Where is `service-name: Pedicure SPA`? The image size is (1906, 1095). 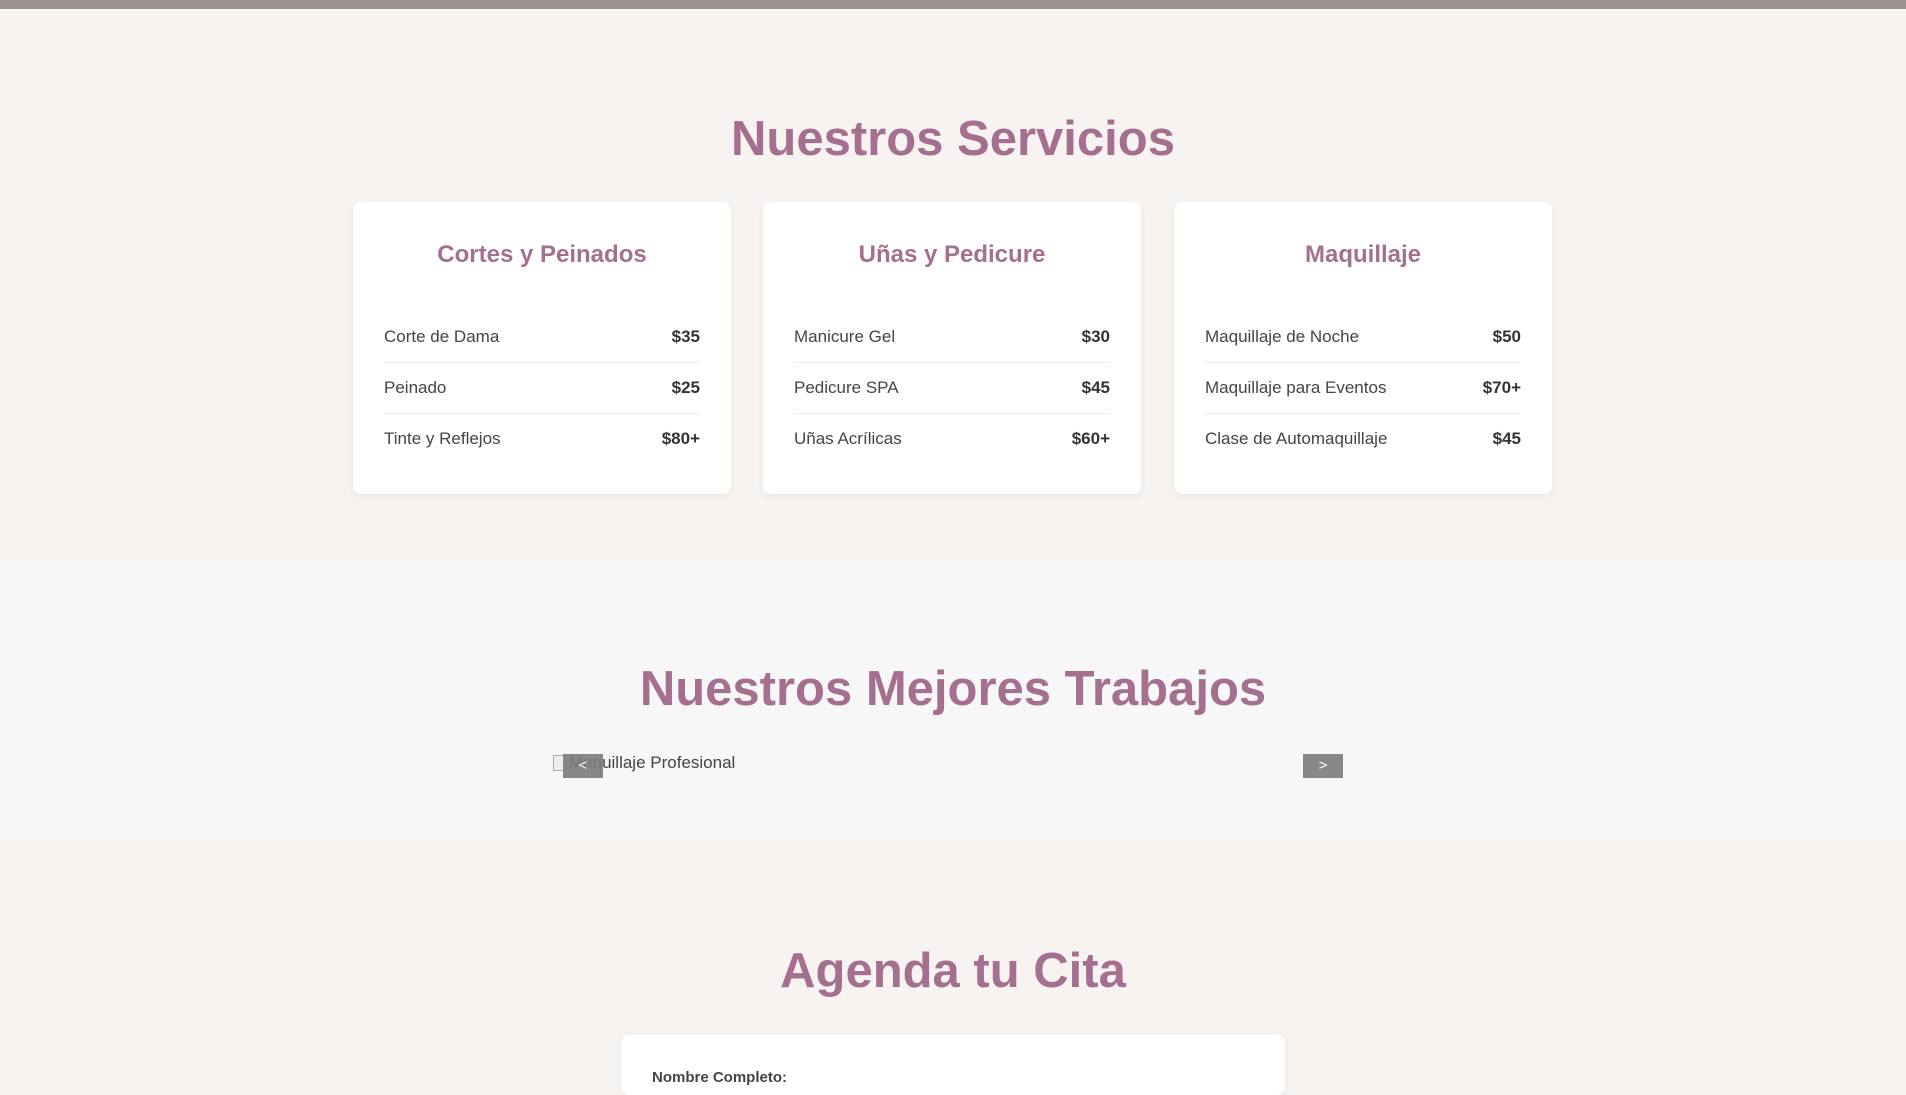 service-name: Pedicure SPA is located at coordinates (846, 387).